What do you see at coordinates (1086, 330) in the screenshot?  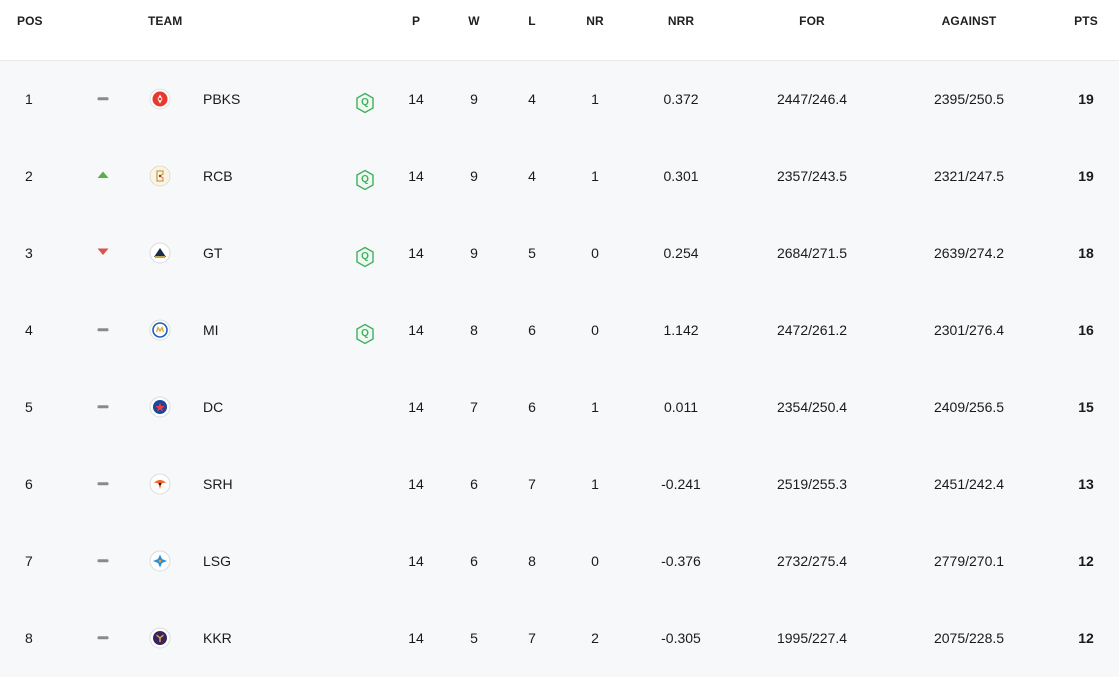 I see `points: 16` at bounding box center [1086, 330].